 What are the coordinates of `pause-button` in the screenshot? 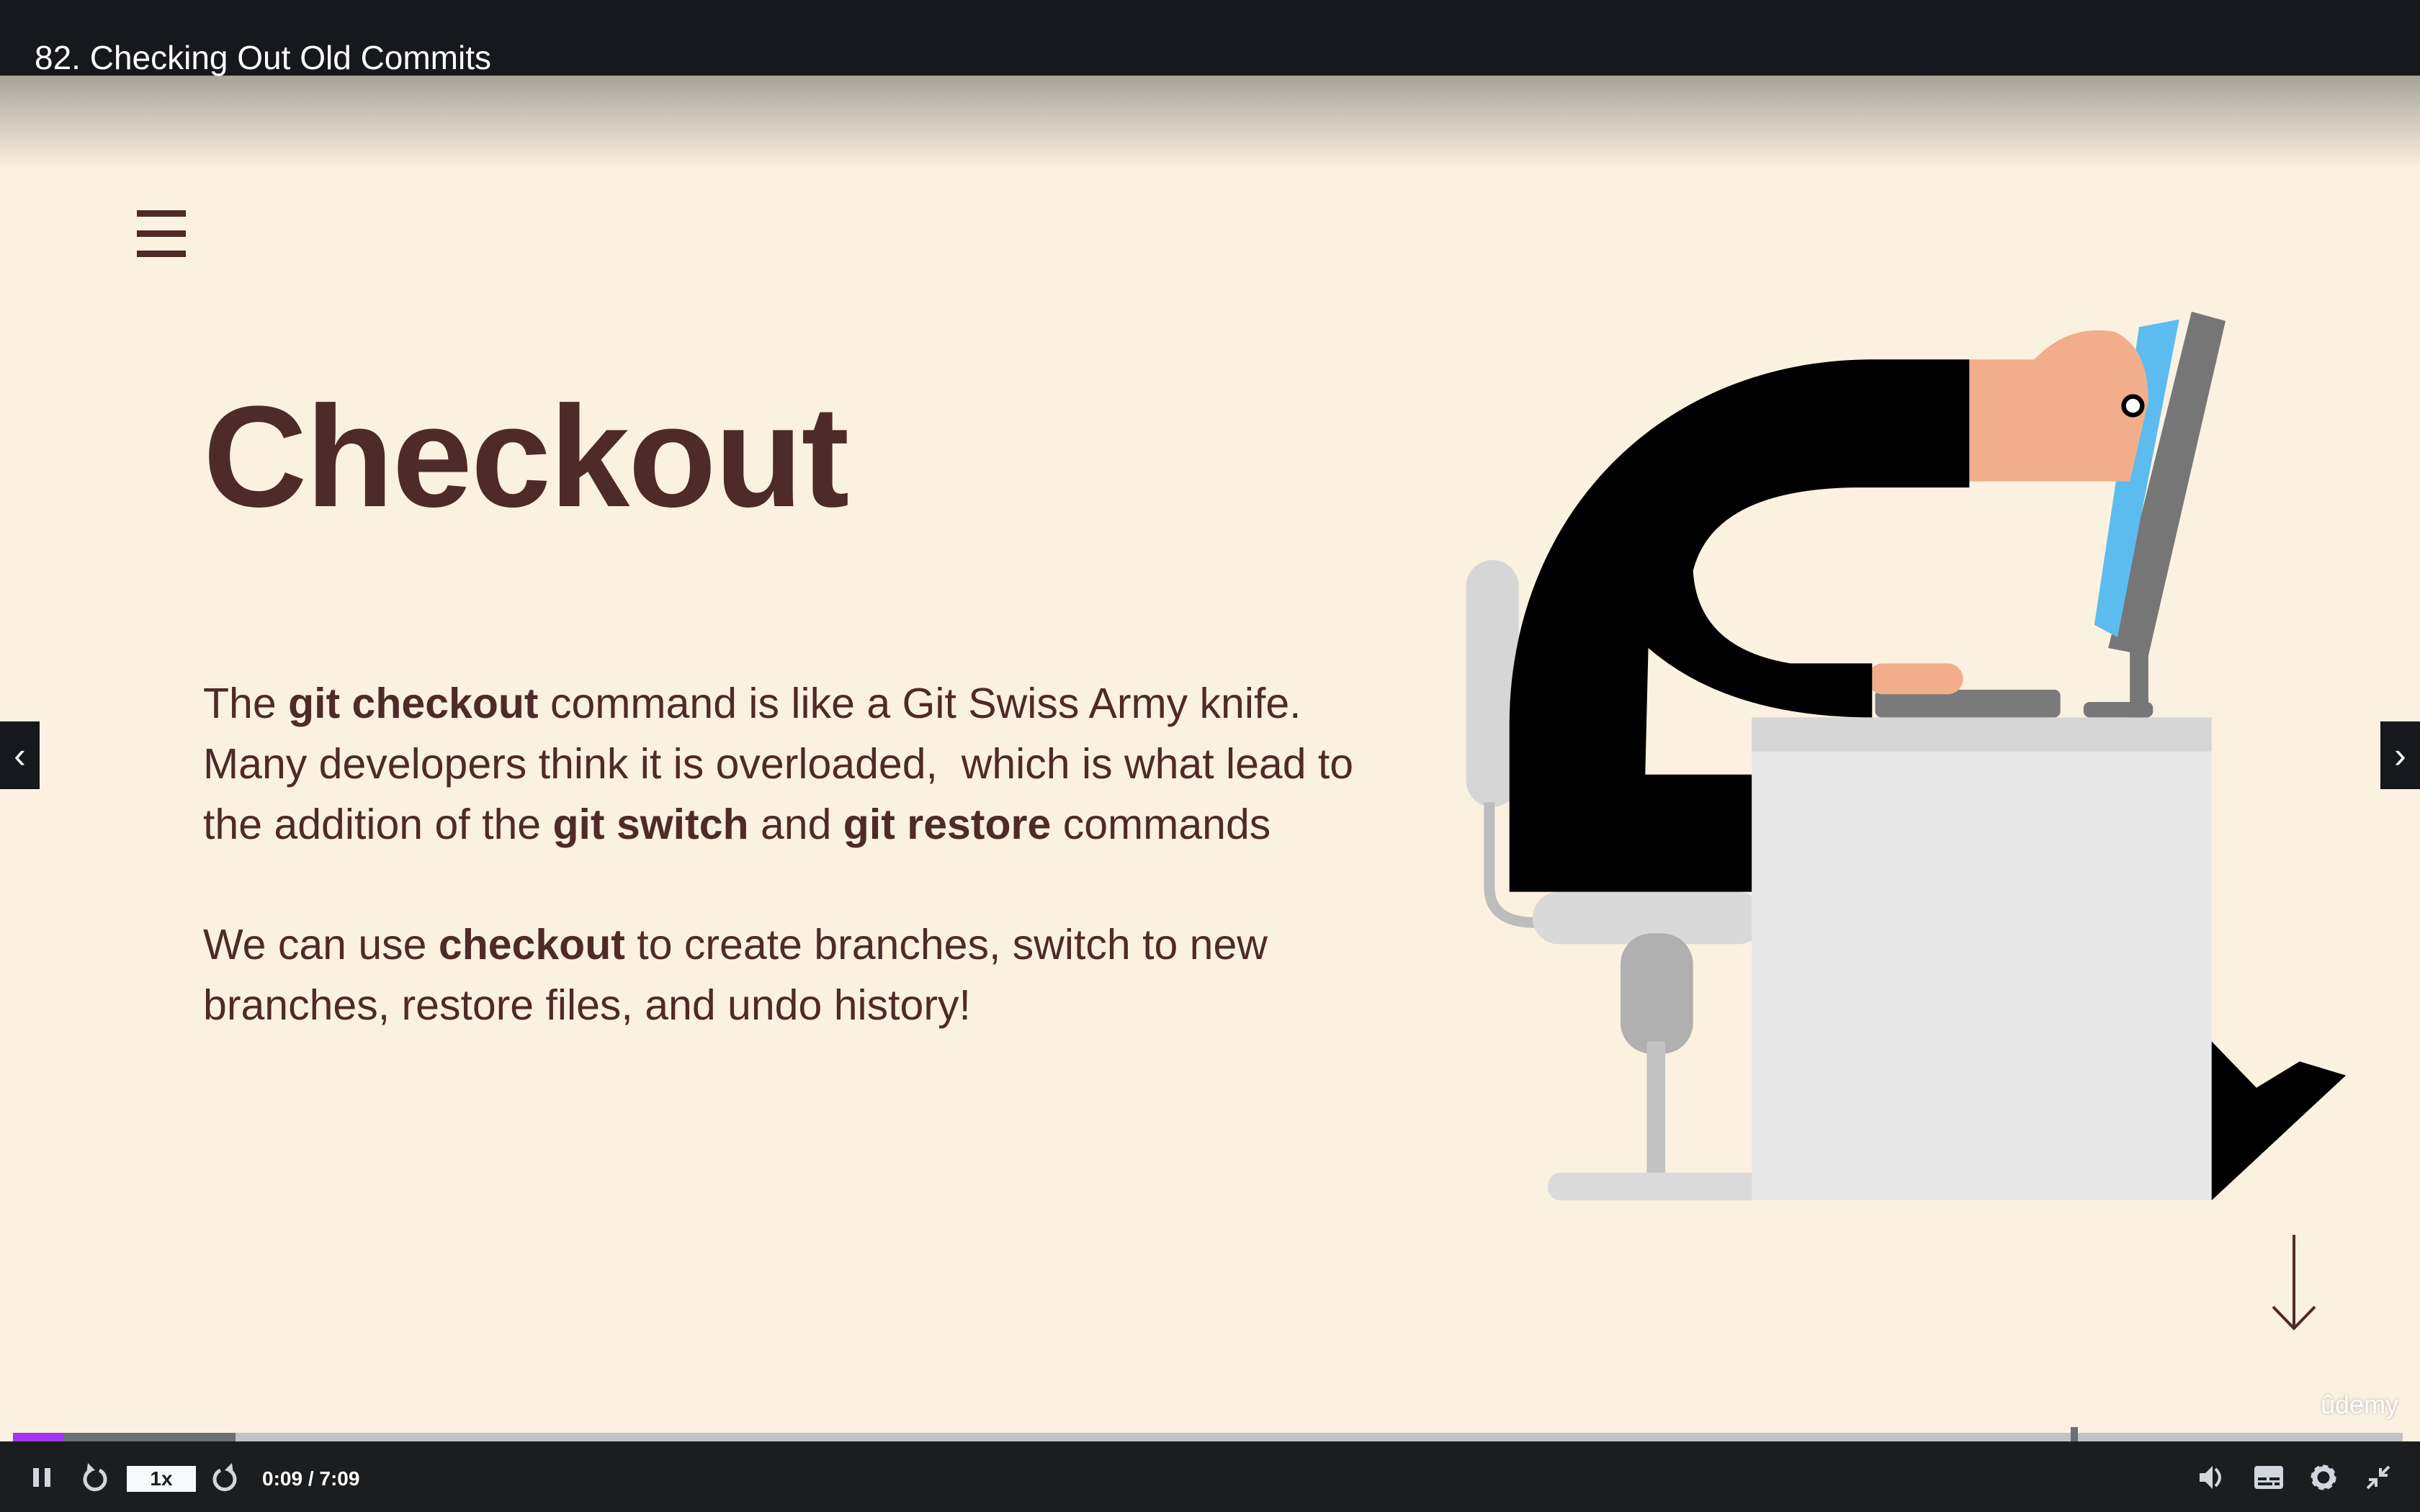 It's located at (42, 1477).